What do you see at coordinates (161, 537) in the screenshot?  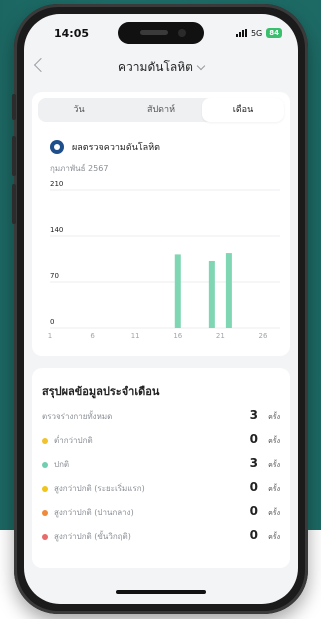 I see `summary-row-high-critical: สูงกว่าปกติ (ขั้นวิกฤติ) 0 ครั้ง` at bounding box center [161, 537].